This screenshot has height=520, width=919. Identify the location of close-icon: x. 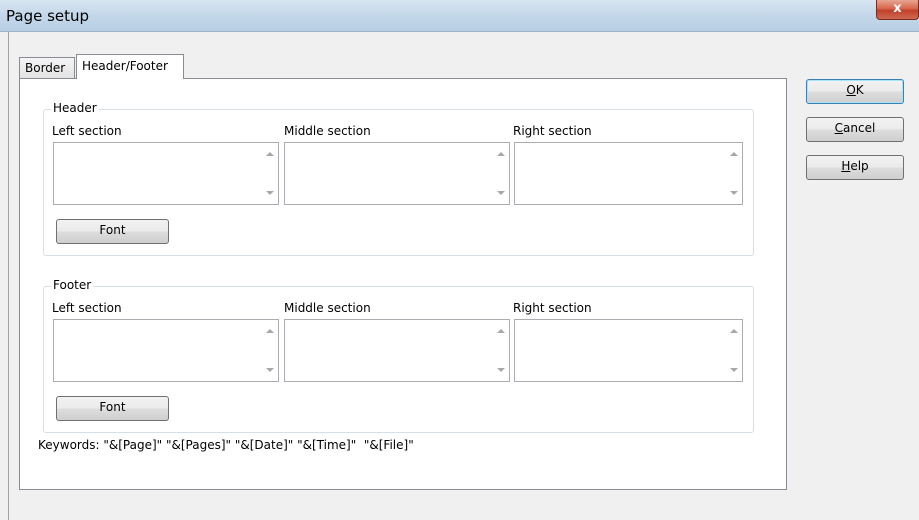
(897, 8).